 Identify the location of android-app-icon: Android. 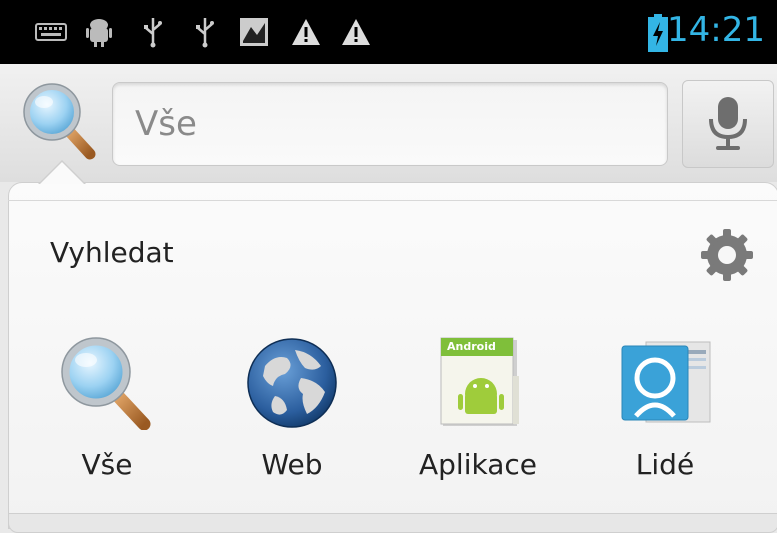
(478, 383).